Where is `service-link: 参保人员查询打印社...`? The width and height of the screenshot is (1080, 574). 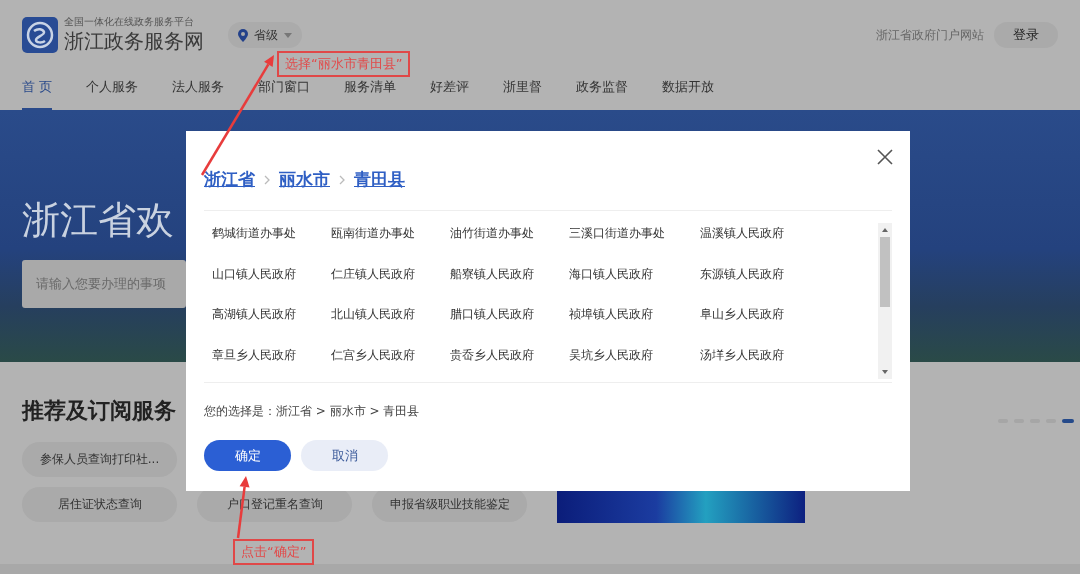
service-link: 参保人员查询打印社... is located at coordinates (99, 459).